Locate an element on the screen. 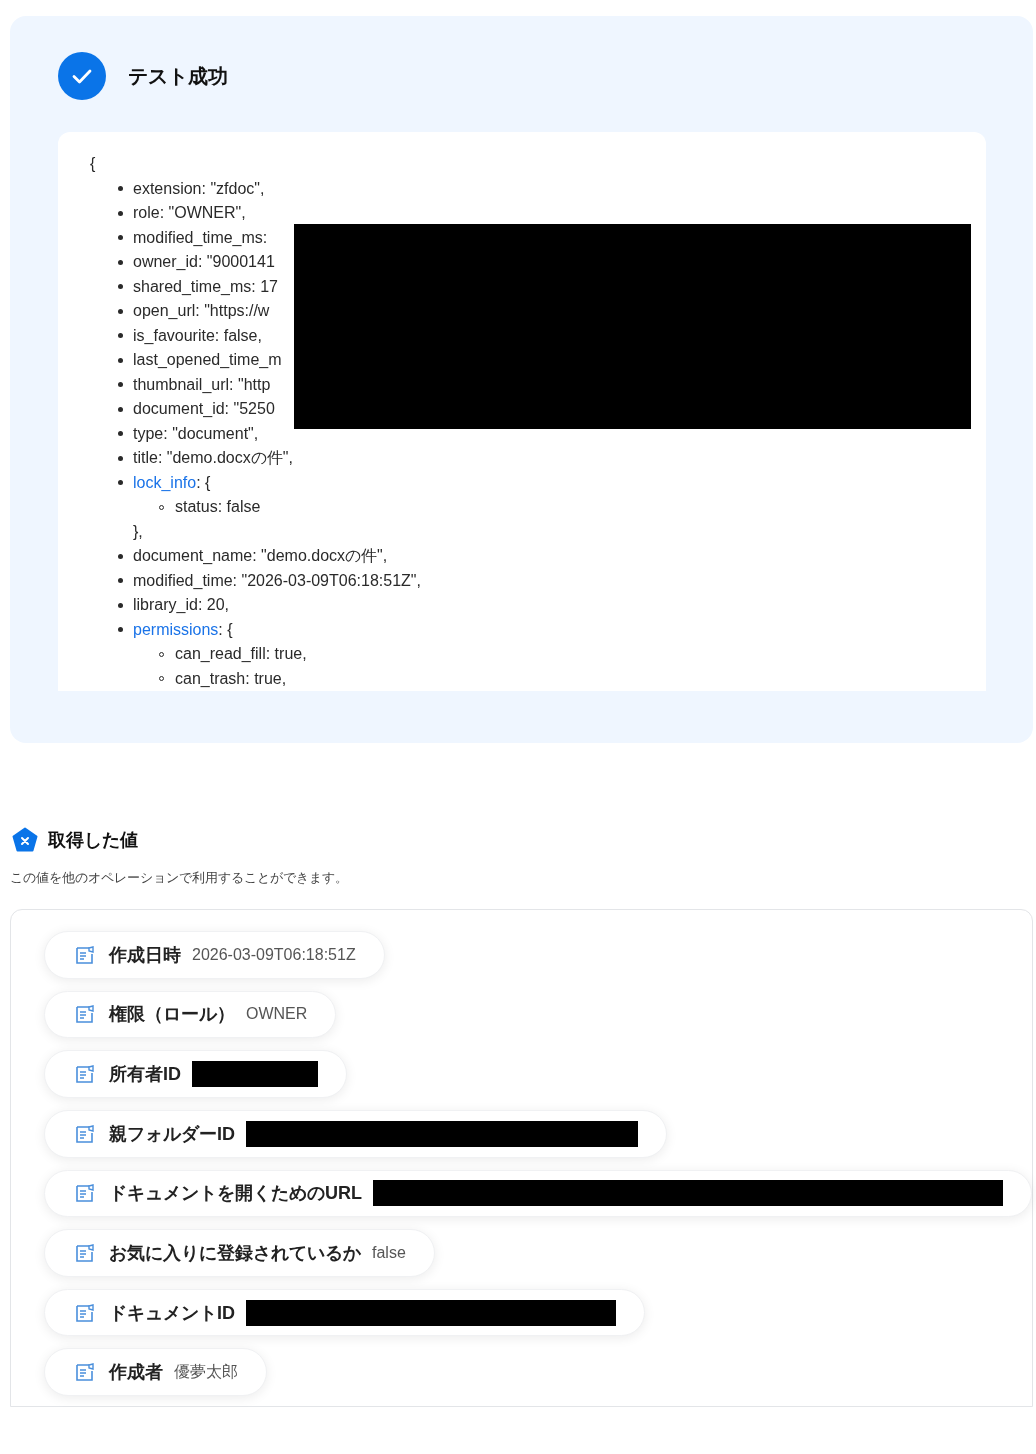 The image size is (1036, 1454). value-text: 優夢太郎 is located at coordinates (206, 1371).